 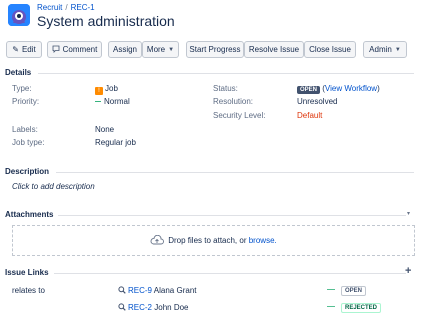 I want to click on attachment-dropzone: Drop files to attach, or browse., so click(x=213, y=240).